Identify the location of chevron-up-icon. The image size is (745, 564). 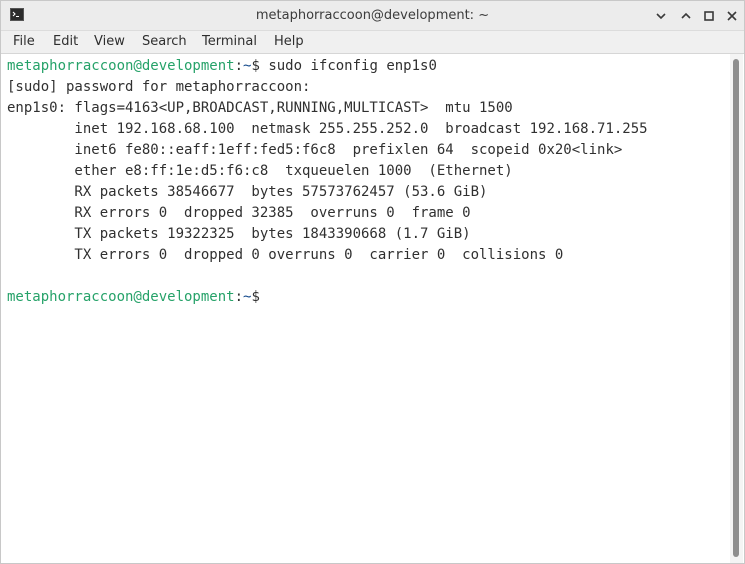
(686, 15).